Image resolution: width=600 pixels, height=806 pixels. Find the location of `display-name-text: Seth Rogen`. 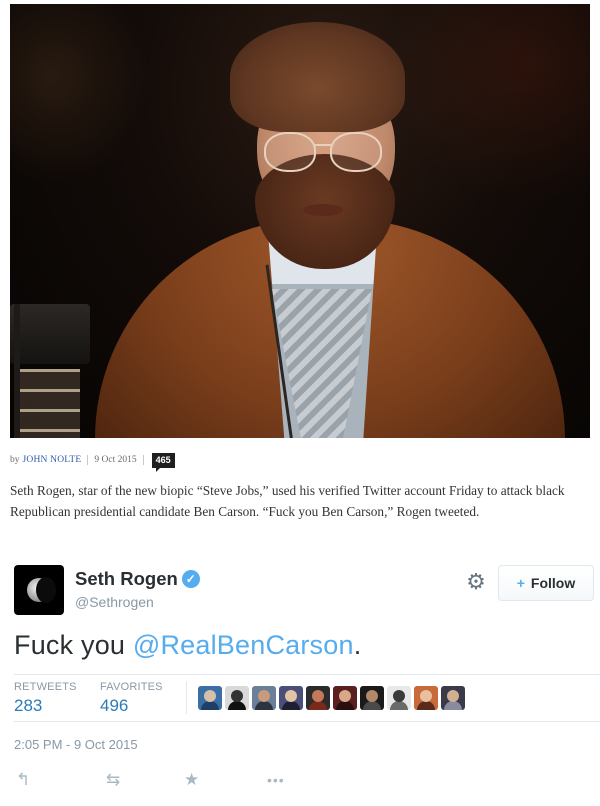

display-name-text: Seth Rogen is located at coordinates (126, 579).